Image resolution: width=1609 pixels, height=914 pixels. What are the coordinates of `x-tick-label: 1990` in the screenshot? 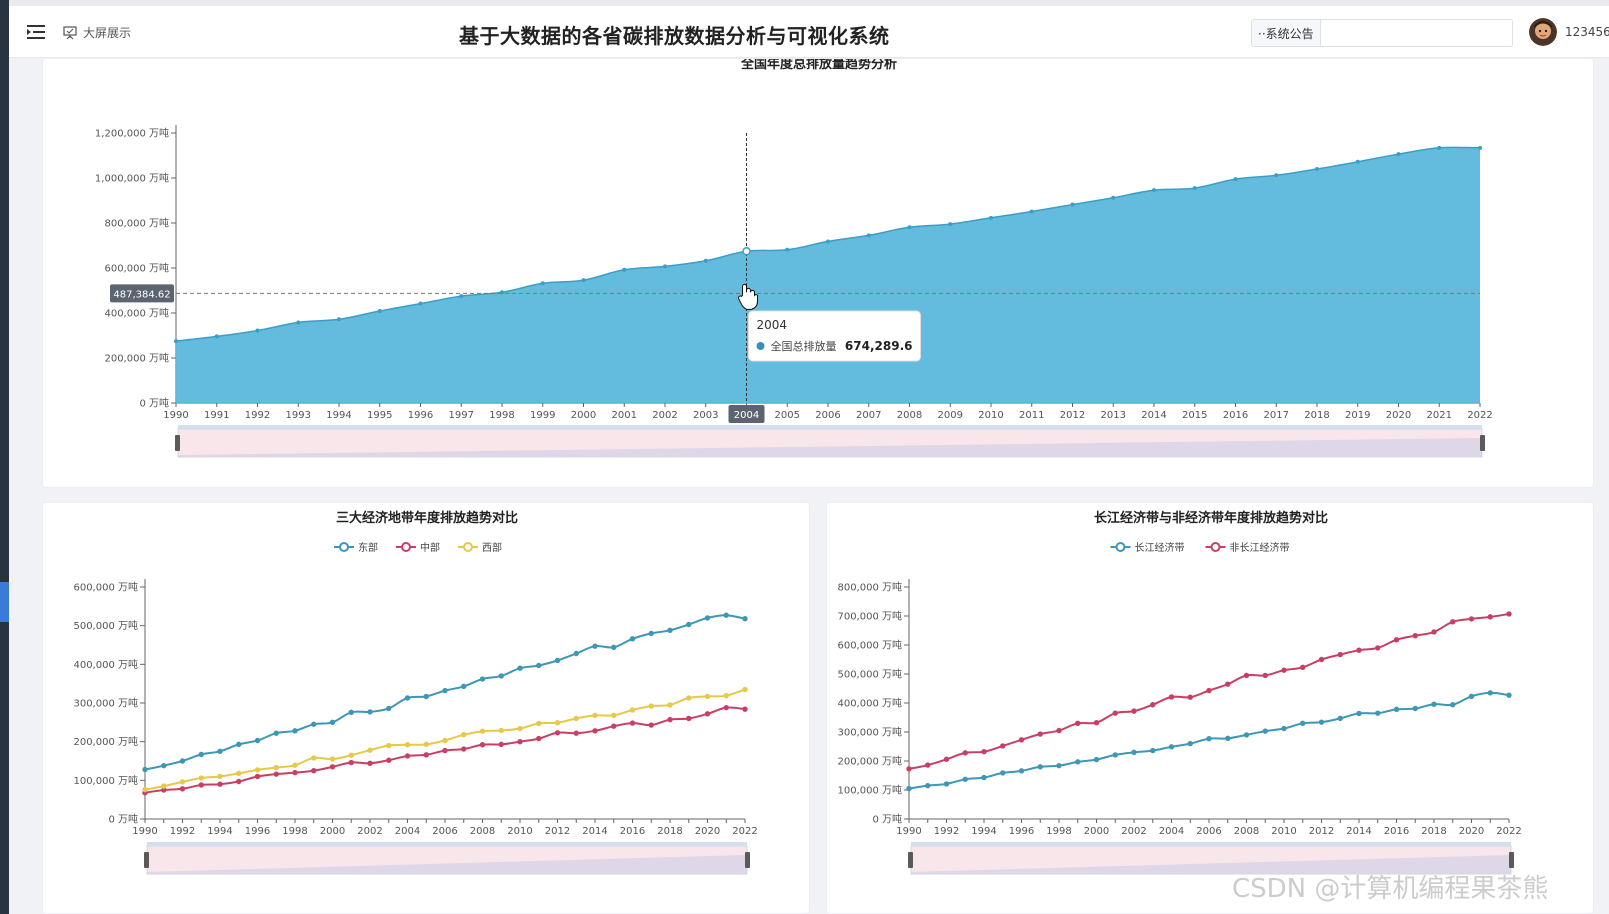 It's located at (175, 415).